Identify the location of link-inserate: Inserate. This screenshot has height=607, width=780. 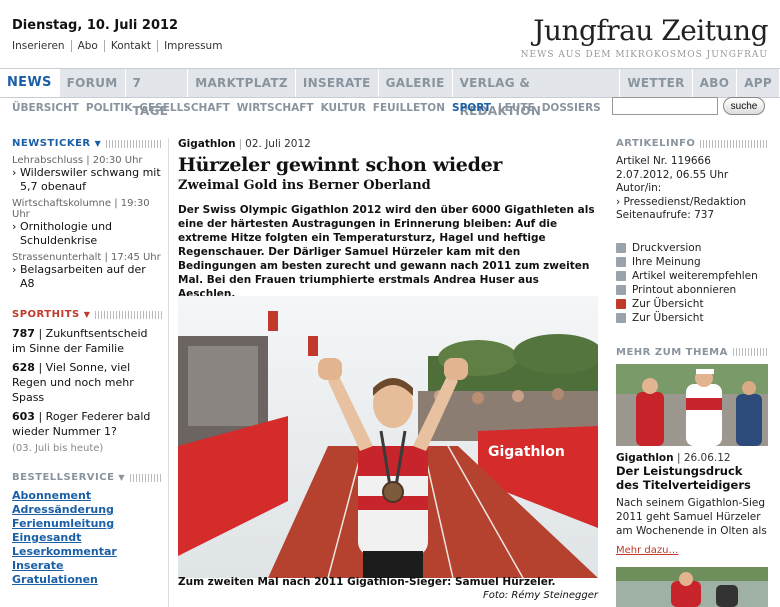
(87, 566).